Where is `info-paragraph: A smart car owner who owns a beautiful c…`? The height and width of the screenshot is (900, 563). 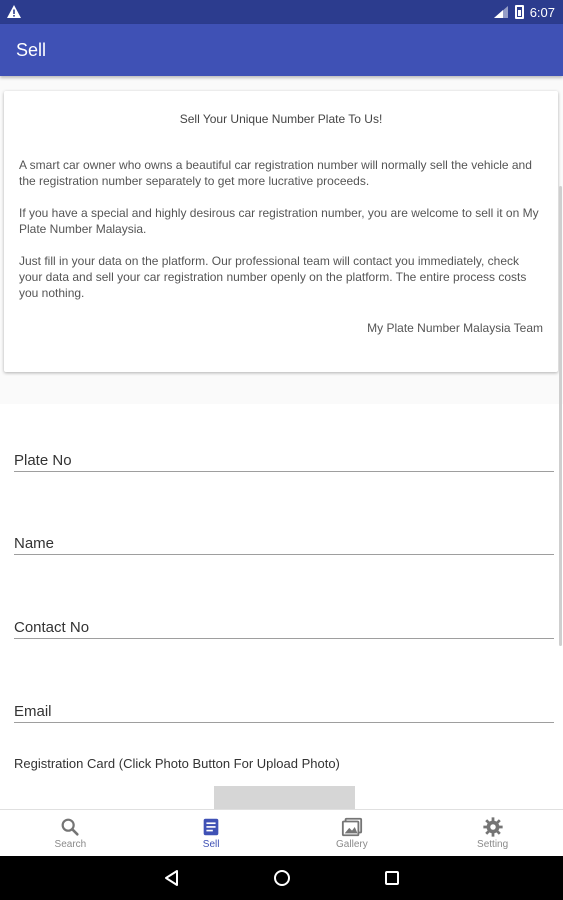 info-paragraph: A smart car owner who owns a beautiful c… is located at coordinates (275, 173).